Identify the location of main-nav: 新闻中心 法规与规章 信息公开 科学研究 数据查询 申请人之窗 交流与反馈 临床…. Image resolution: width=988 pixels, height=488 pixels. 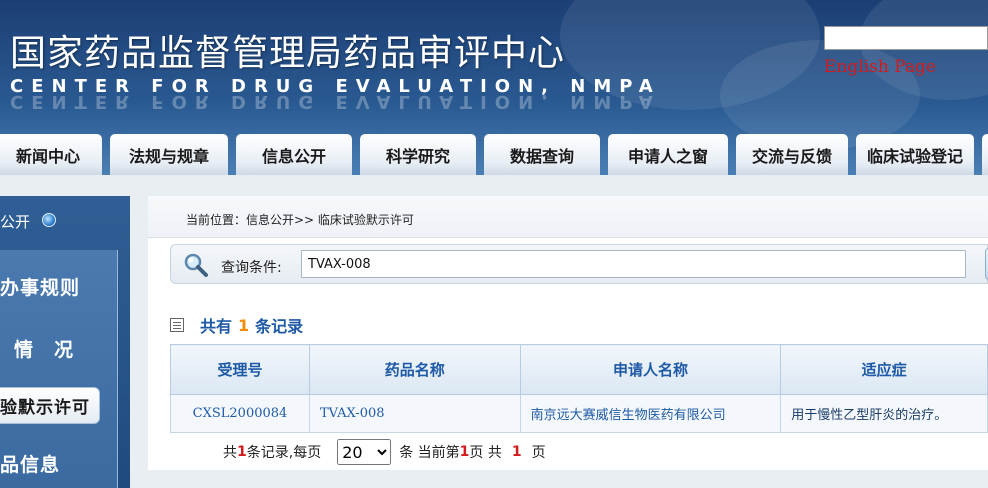
(494, 154).